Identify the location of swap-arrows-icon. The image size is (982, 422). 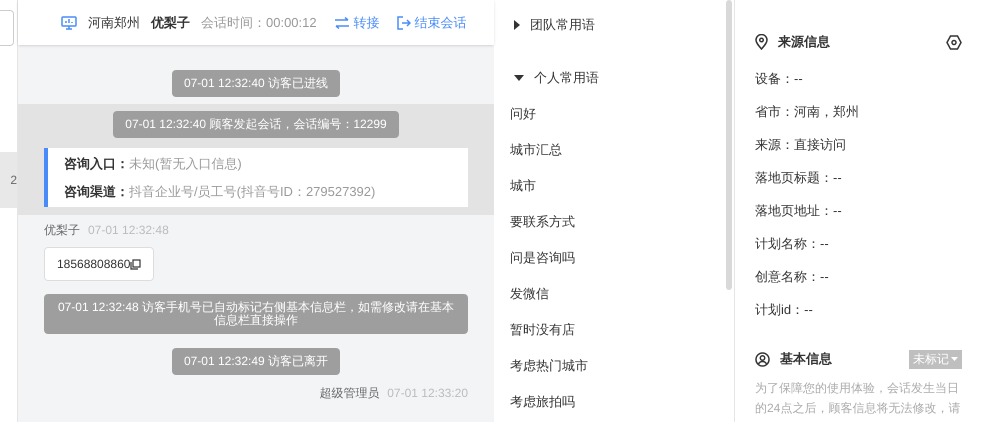
(342, 22).